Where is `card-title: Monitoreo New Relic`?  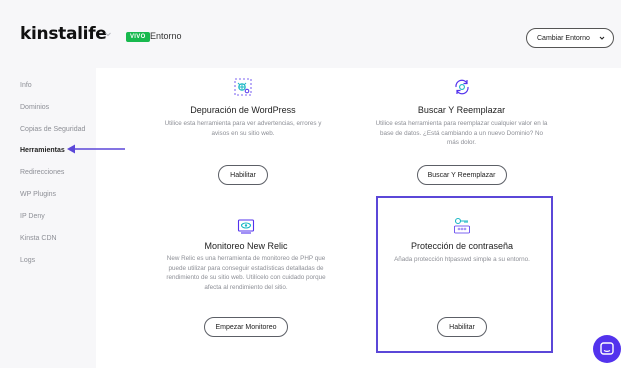 card-title: Monitoreo New Relic is located at coordinates (246, 246).